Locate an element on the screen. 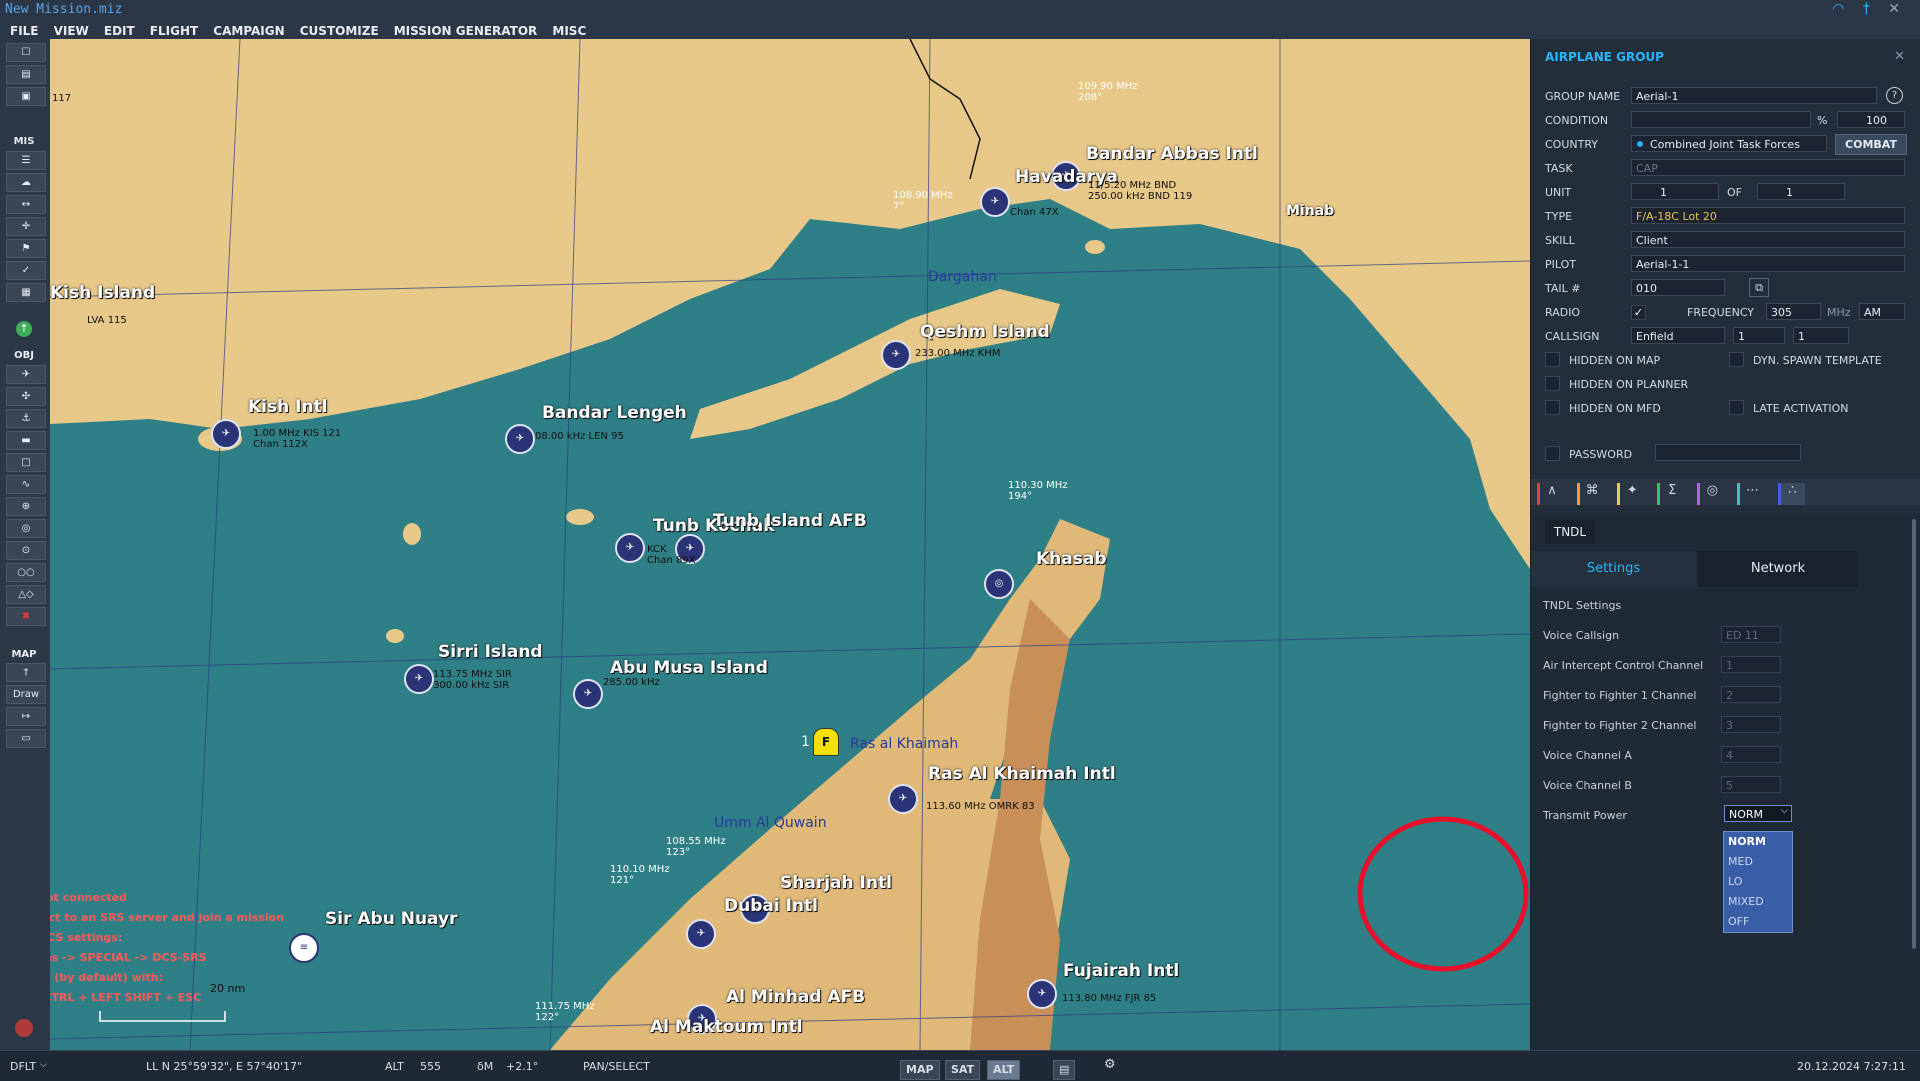 The image size is (1920, 1081). option-lo: LO is located at coordinates (1758, 882).